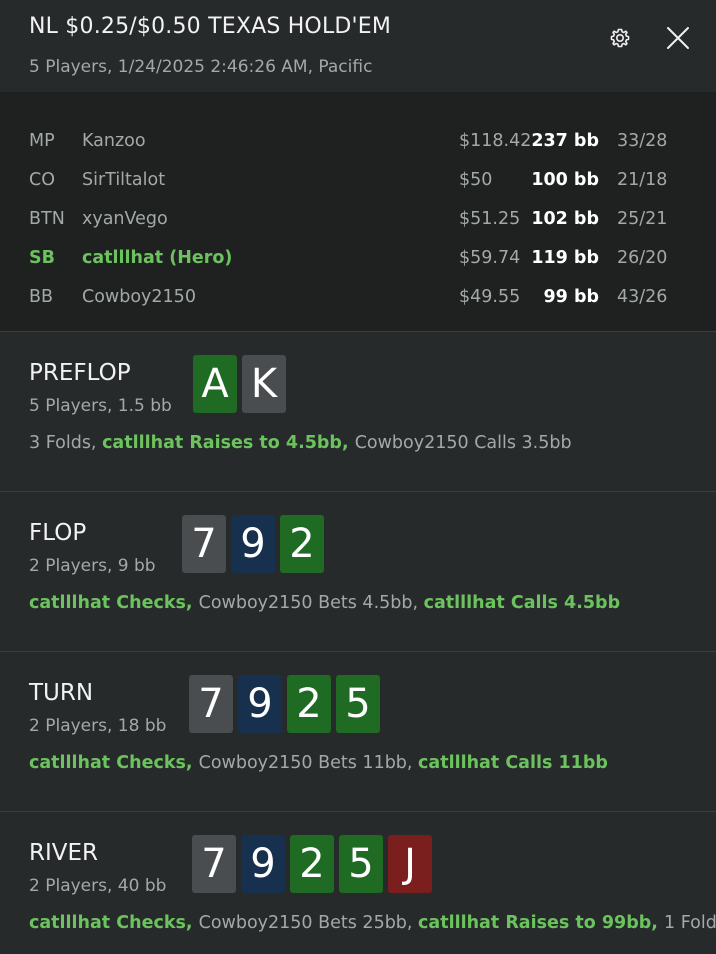 The image size is (716, 954). I want to click on player-stack-bb: 99 bb, so click(571, 297).